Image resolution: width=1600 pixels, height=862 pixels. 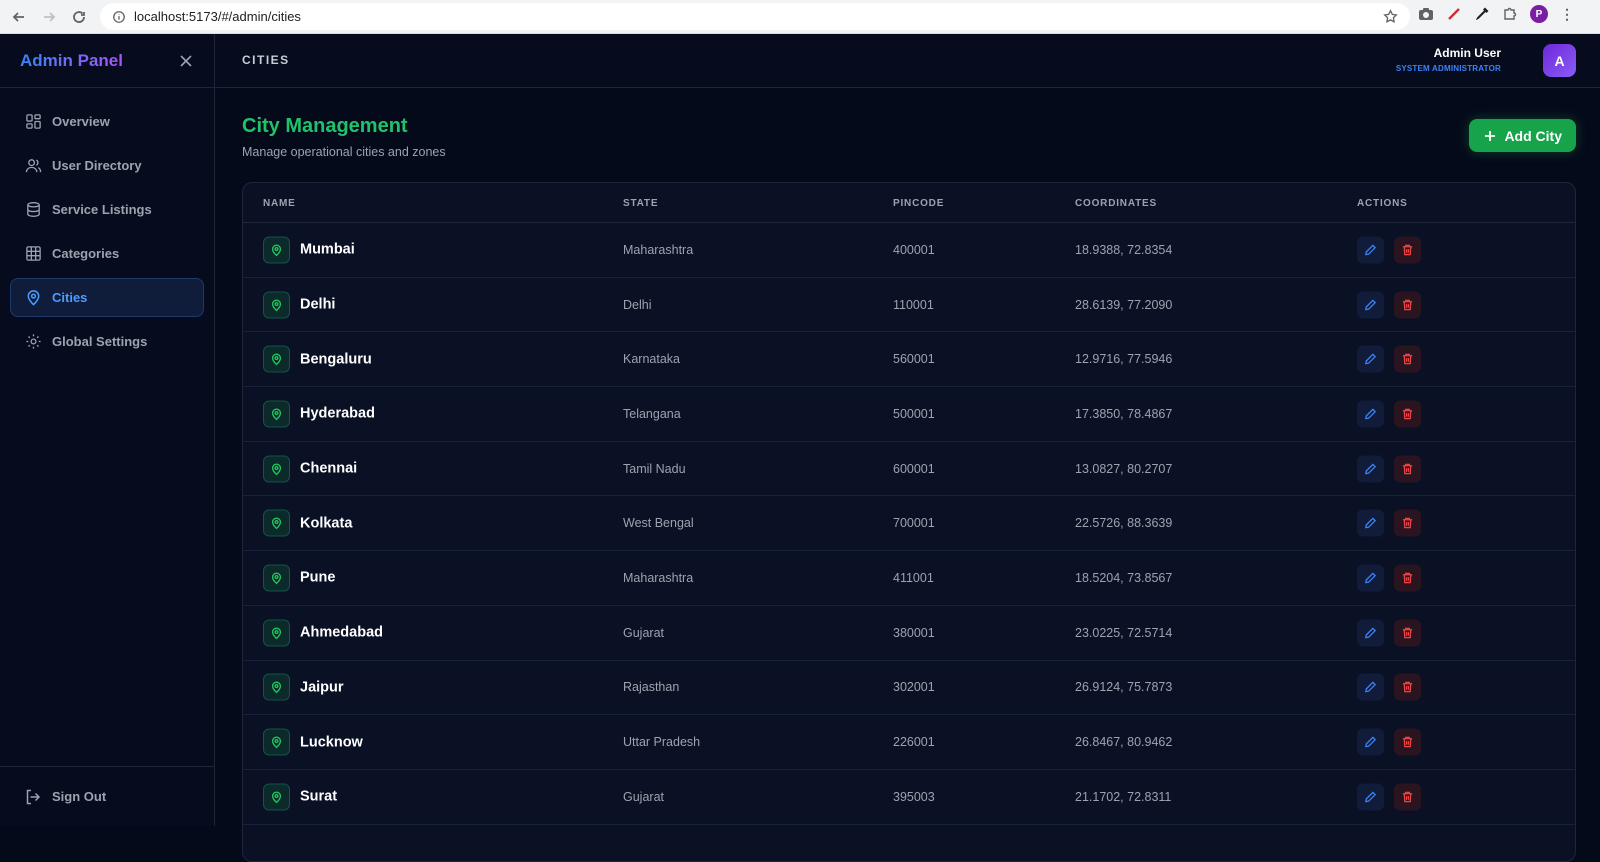 What do you see at coordinates (1124, 359) in the screenshot?
I see `coordinates-cell: 12.9716, 77.5946` at bounding box center [1124, 359].